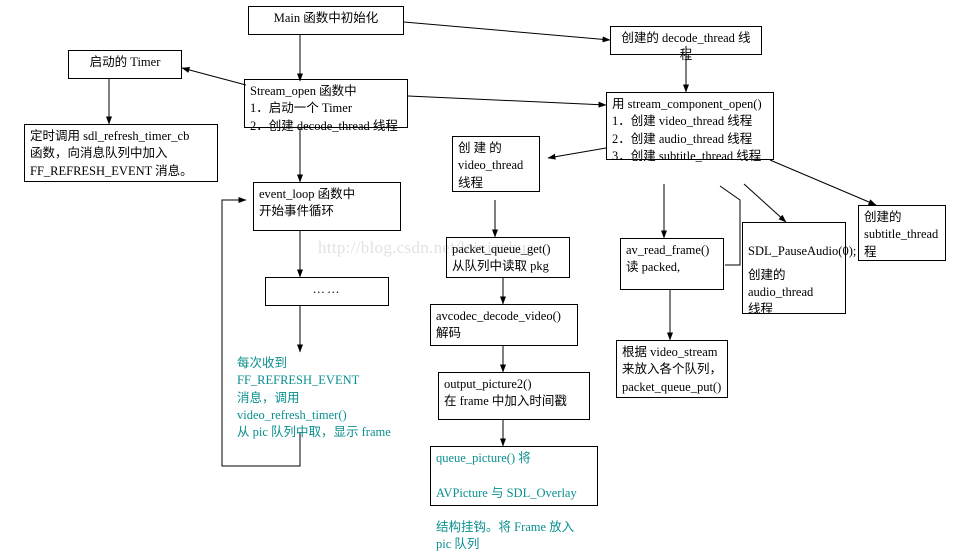  Describe the element at coordinates (327, 206) in the screenshot. I see `node-event-loop: event_loop 函数中 开始事件循环` at that location.